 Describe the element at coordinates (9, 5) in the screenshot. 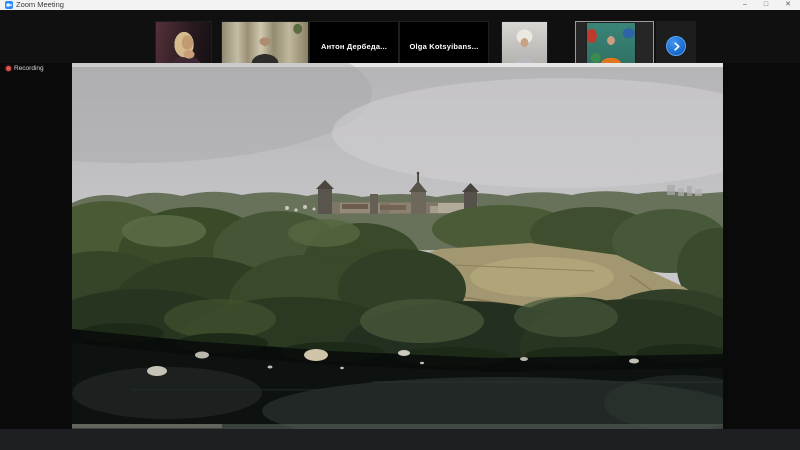

I see `zoom-app-icon` at that location.